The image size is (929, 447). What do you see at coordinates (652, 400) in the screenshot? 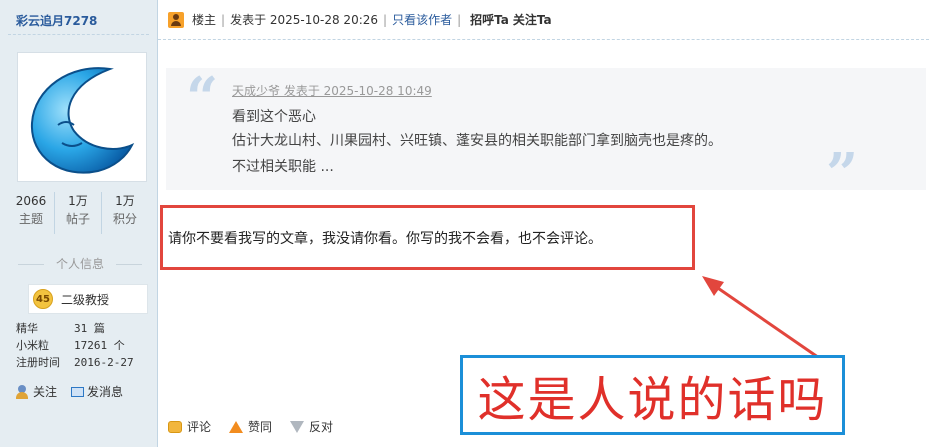
I see `annotation-text: 这是人说的话吗` at bounding box center [652, 400].